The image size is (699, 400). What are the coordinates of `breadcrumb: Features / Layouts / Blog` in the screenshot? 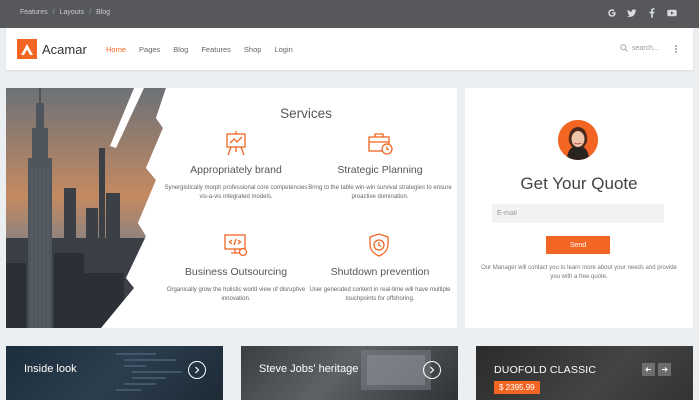 It's located at (65, 12).